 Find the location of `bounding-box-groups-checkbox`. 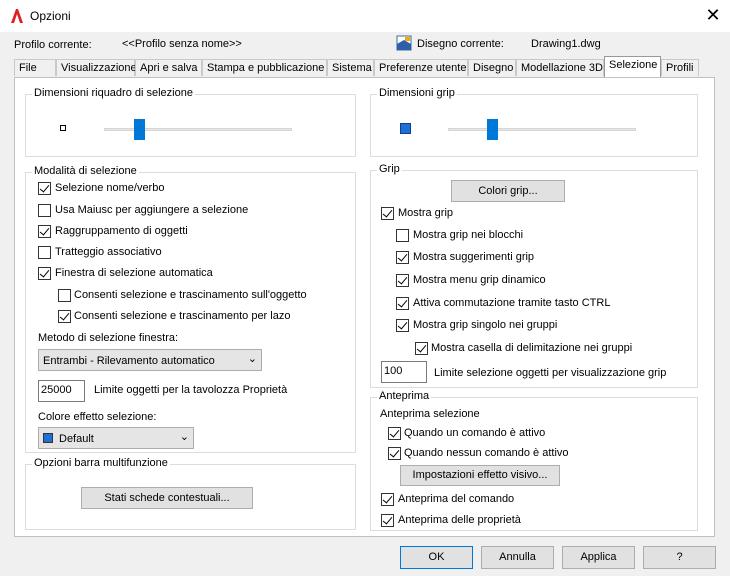

bounding-box-groups-checkbox is located at coordinates (421, 348).